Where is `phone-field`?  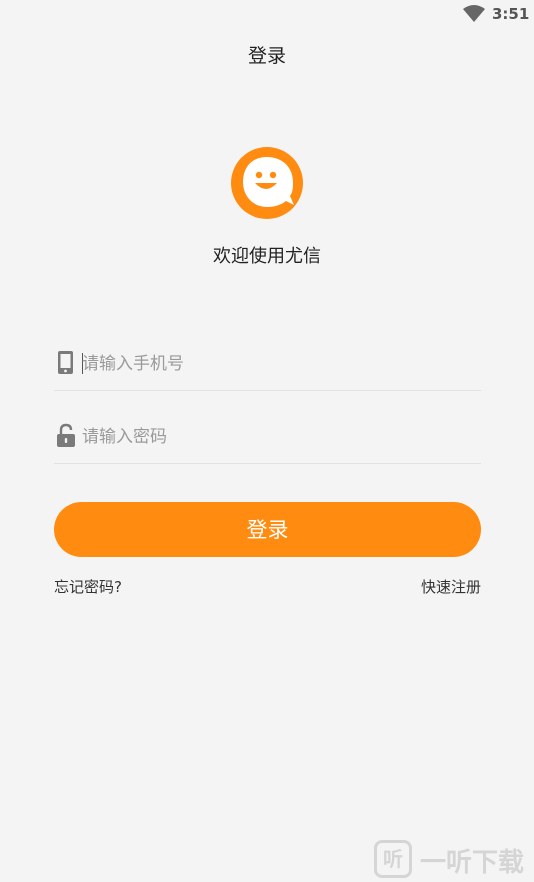
phone-field is located at coordinates (267, 368).